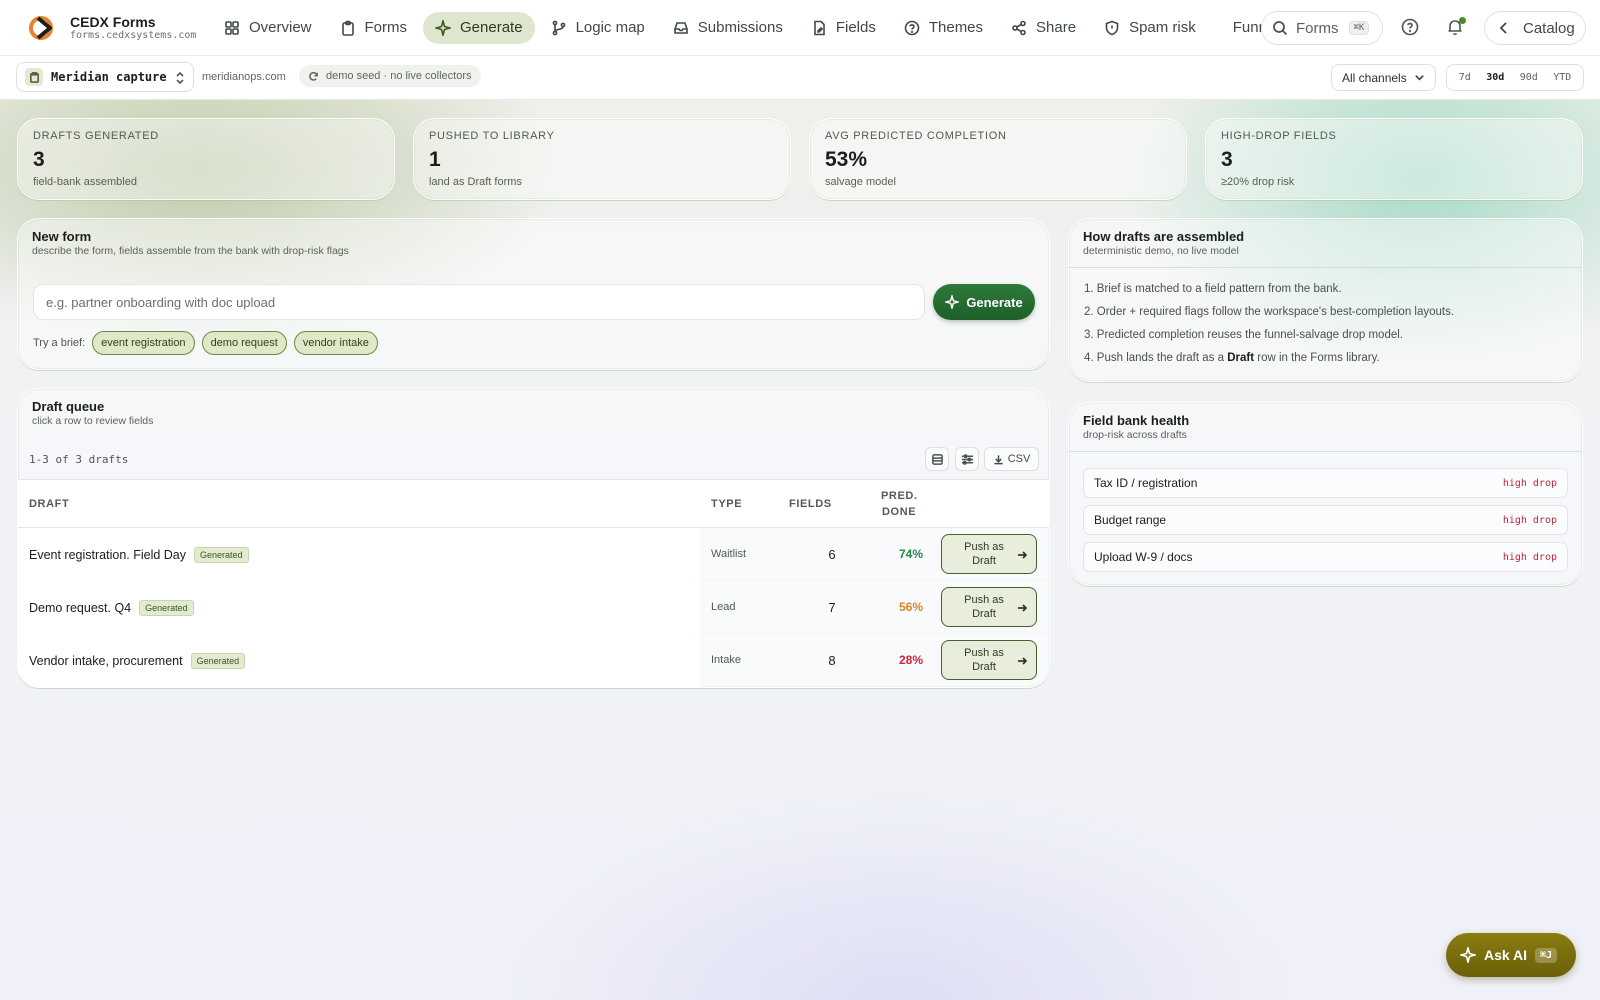 Image resolution: width=1600 pixels, height=1000 pixels. I want to click on notifications-button, so click(1456, 27).